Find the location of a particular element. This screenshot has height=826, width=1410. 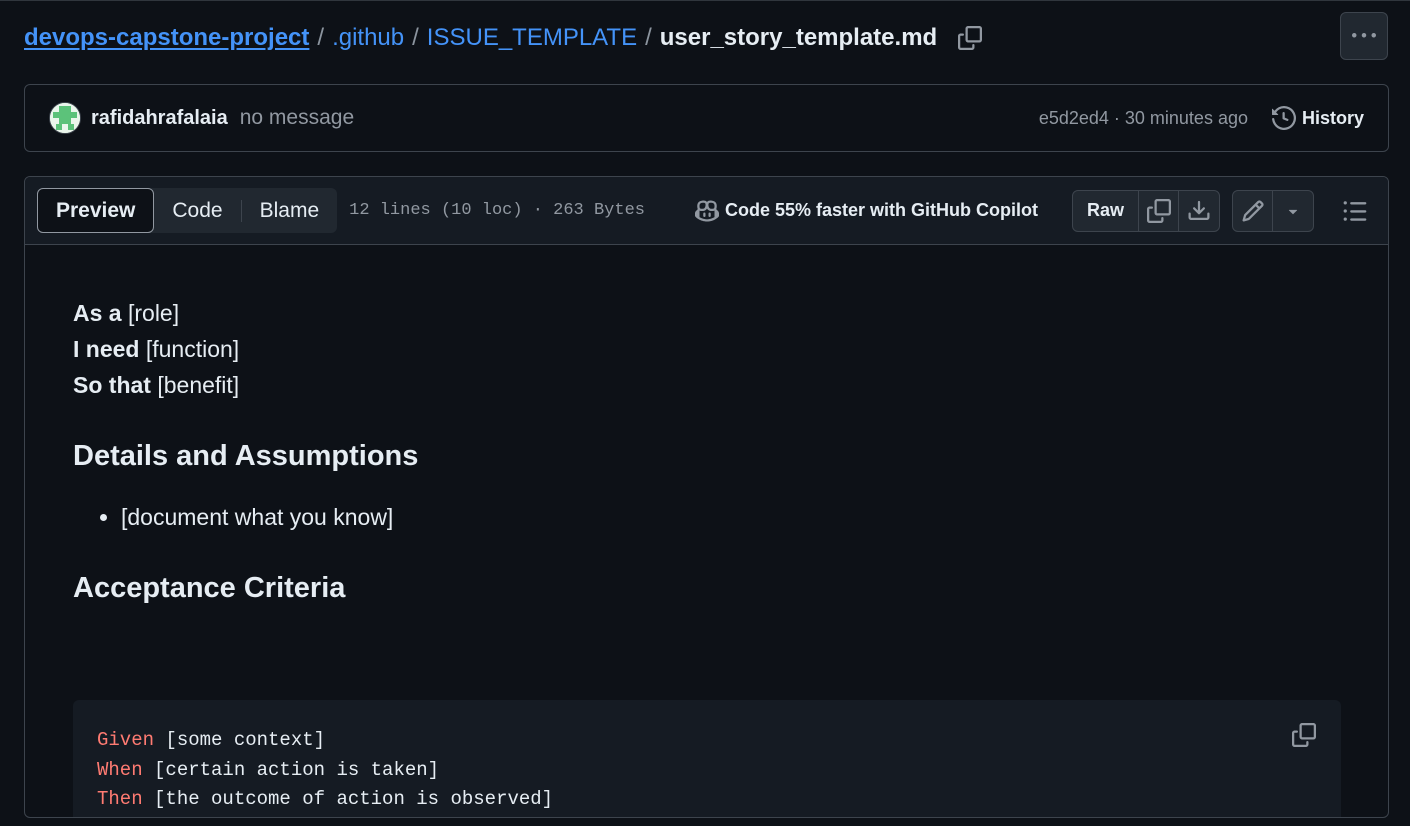

copilot-promo-text: Code 55% faster with GitHub Copilot is located at coordinates (881, 210).